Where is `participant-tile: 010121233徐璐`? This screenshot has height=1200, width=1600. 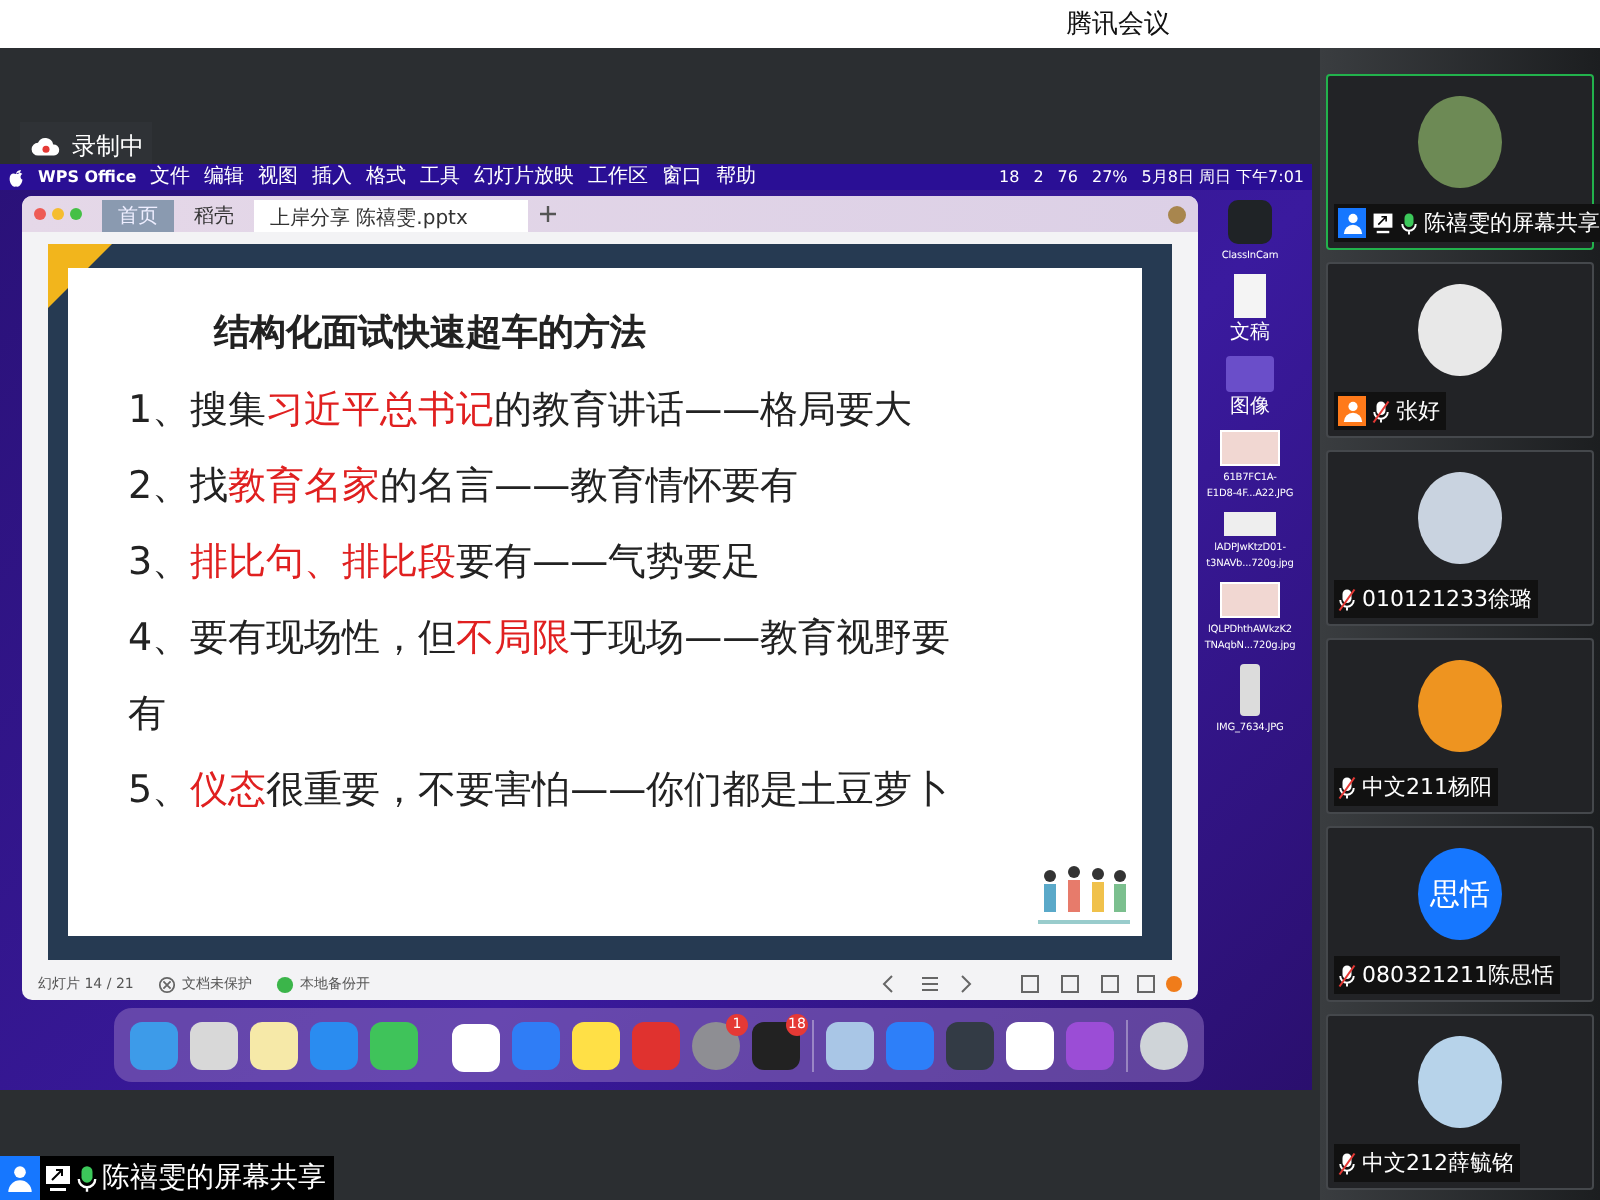
participant-tile: 010121233徐璐 is located at coordinates (1460, 538).